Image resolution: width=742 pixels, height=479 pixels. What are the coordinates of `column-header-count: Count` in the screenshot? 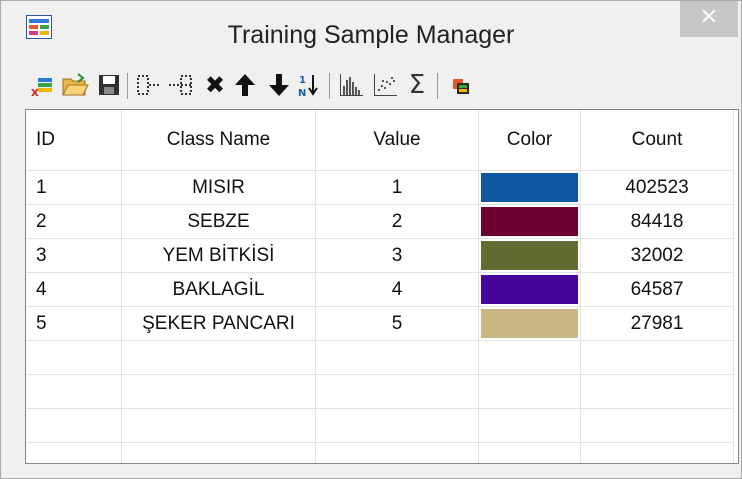 It's located at (657, 140).